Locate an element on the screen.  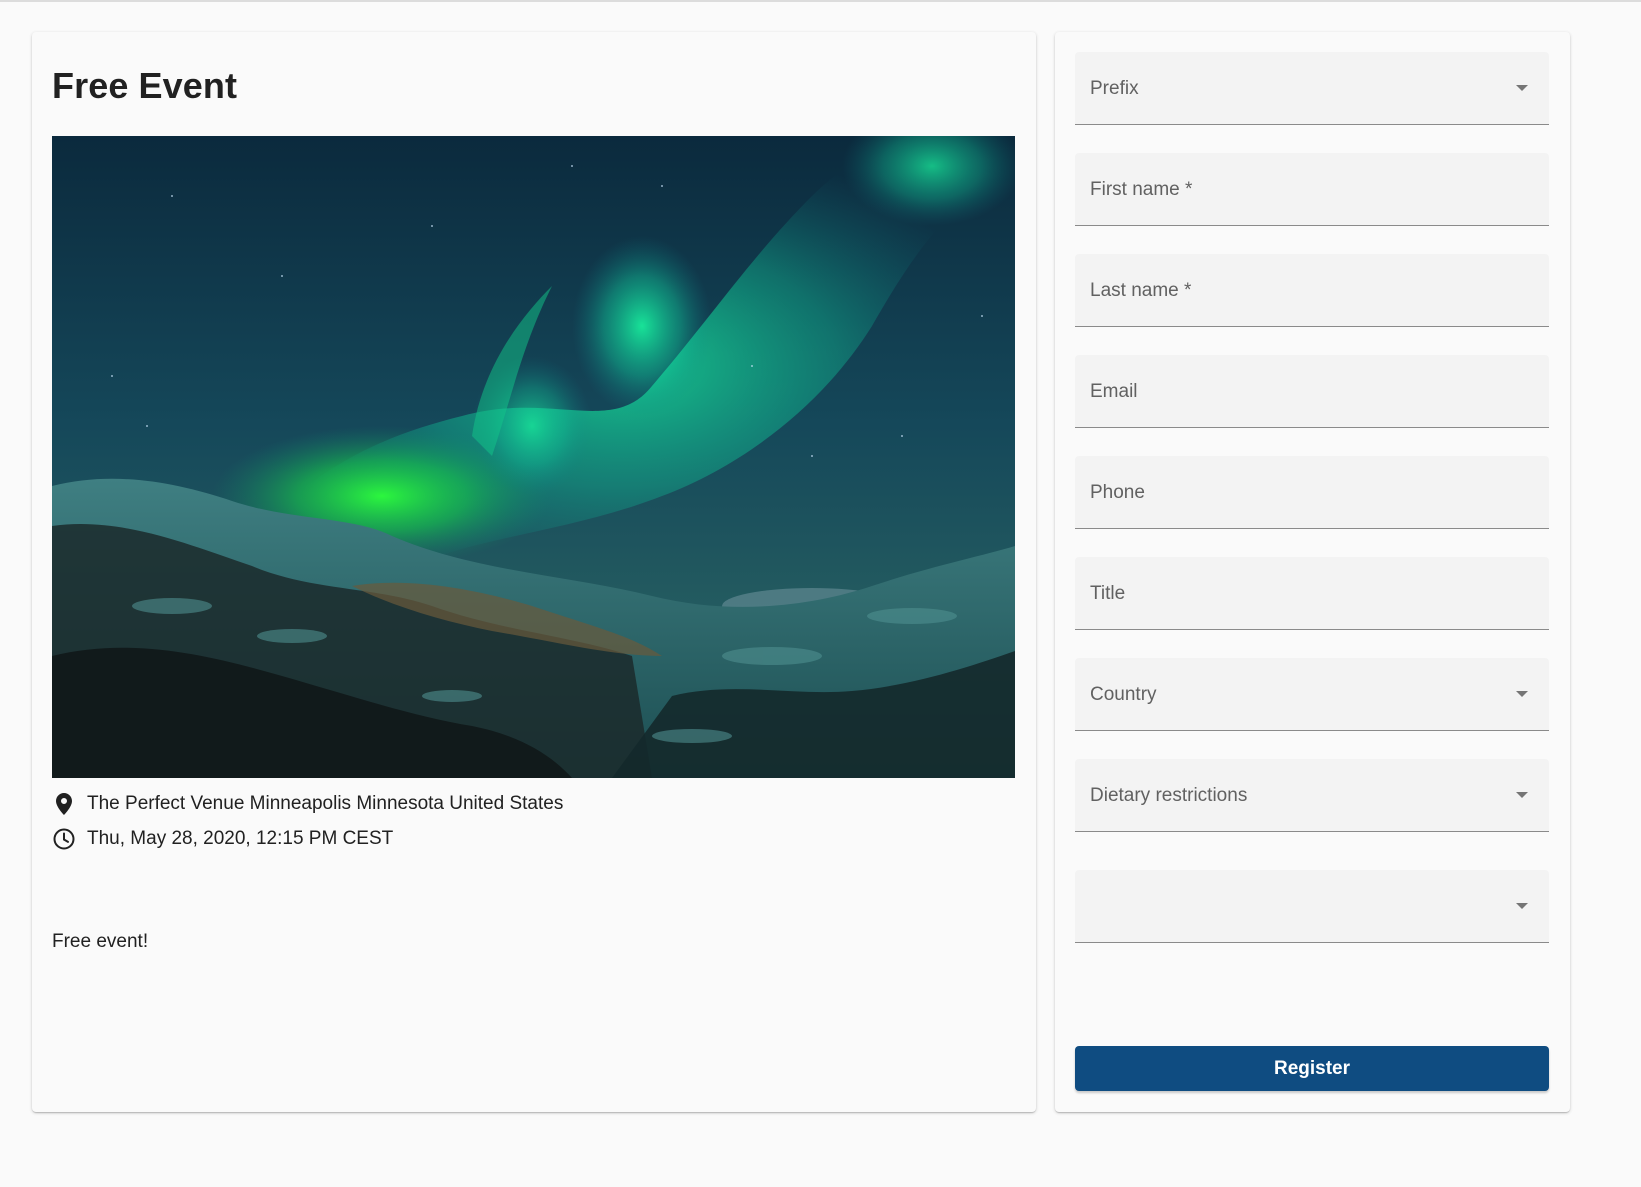
location-pin-icon is located at coordinates (64, 804).